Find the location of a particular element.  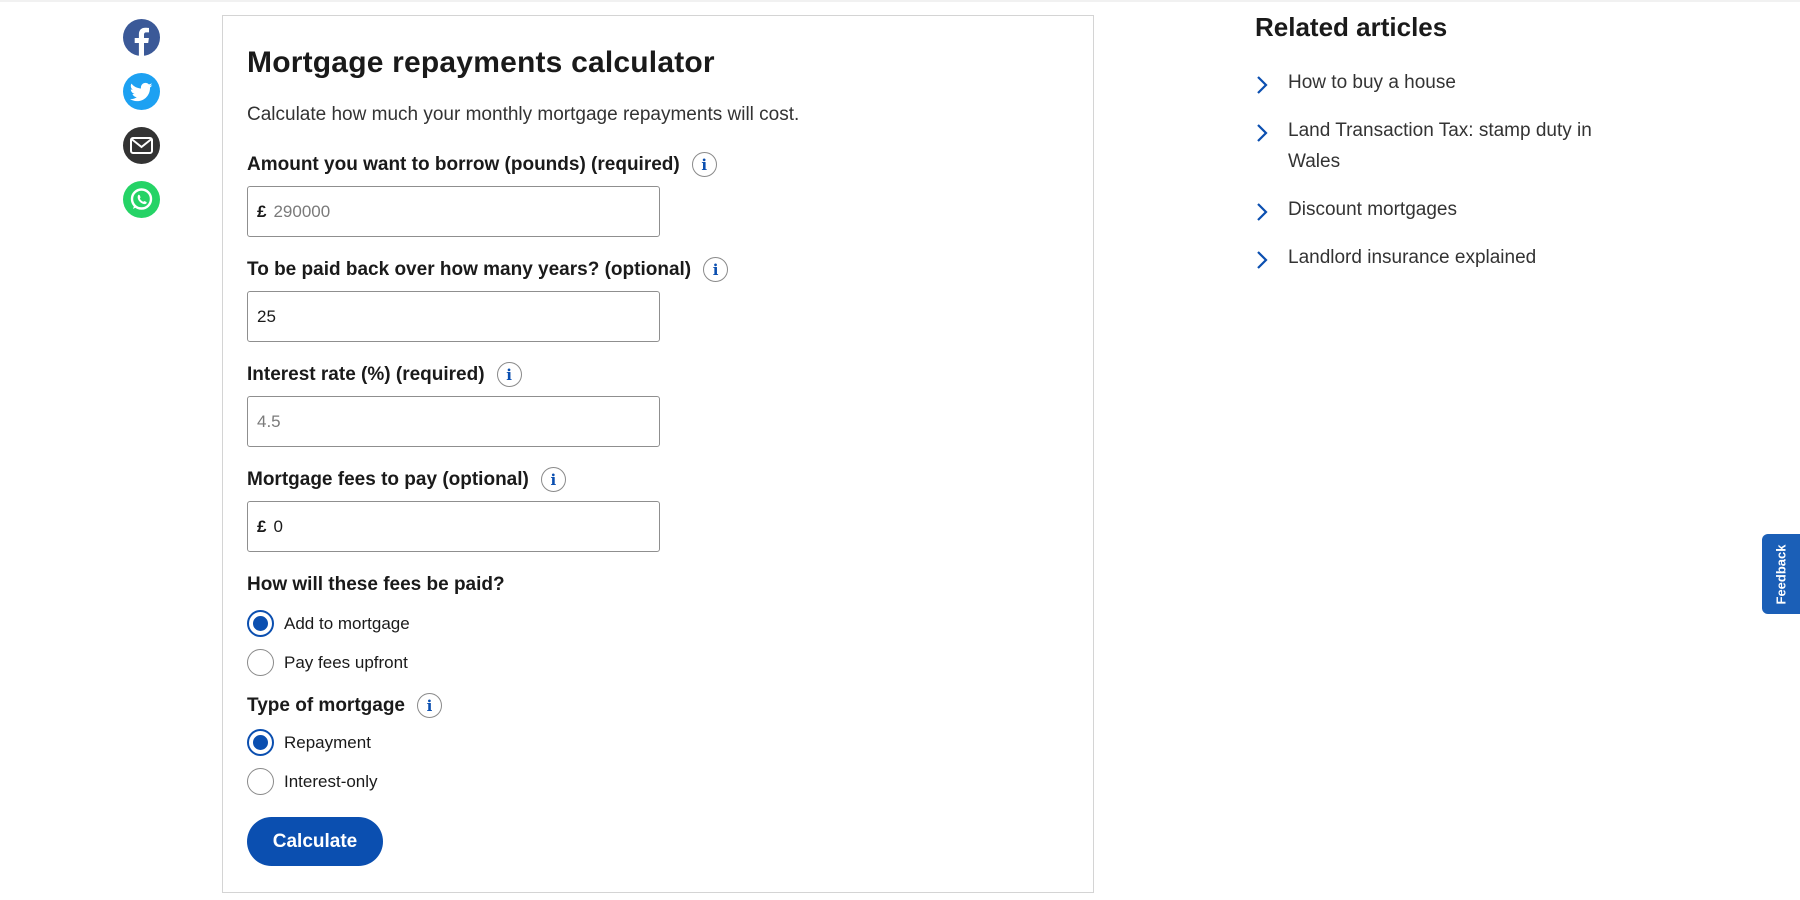

fees-currency-prefix: £ is located at coordinates (262, 526).